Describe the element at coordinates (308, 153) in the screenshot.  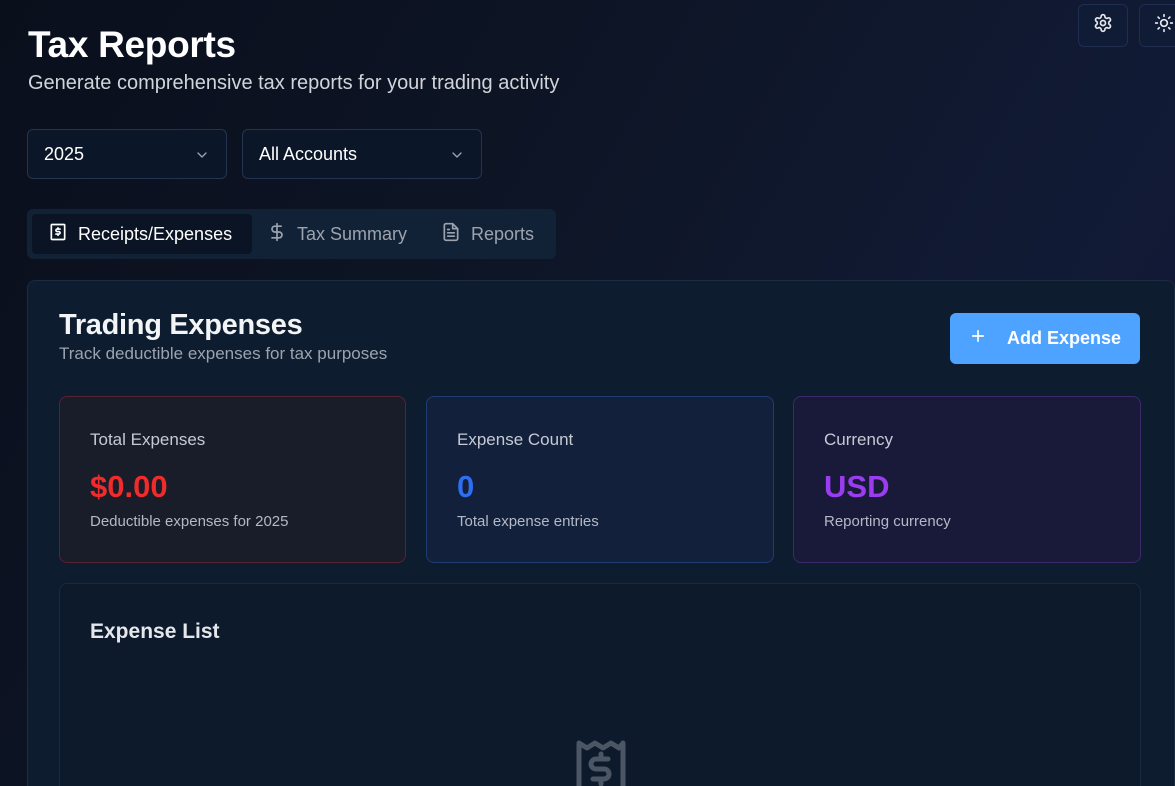
I see `account-select-value: All Accounts` at that location.